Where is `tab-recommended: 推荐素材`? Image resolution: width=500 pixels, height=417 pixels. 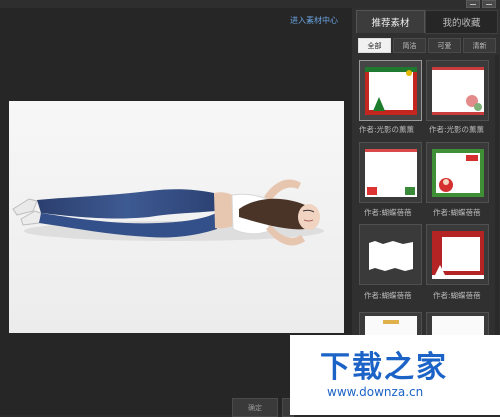 tab-recommended: 推荐素材 is located at coordinates (390, 21).